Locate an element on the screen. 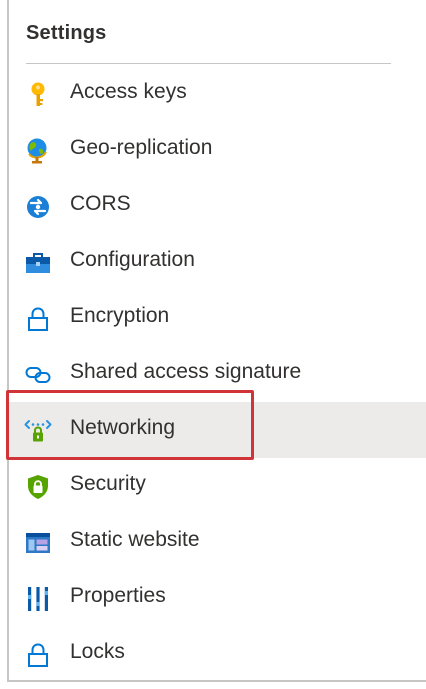 This screenshot has height=689, width=426. menu-item-configuration: Configuration is located at coordinates (217, 262).